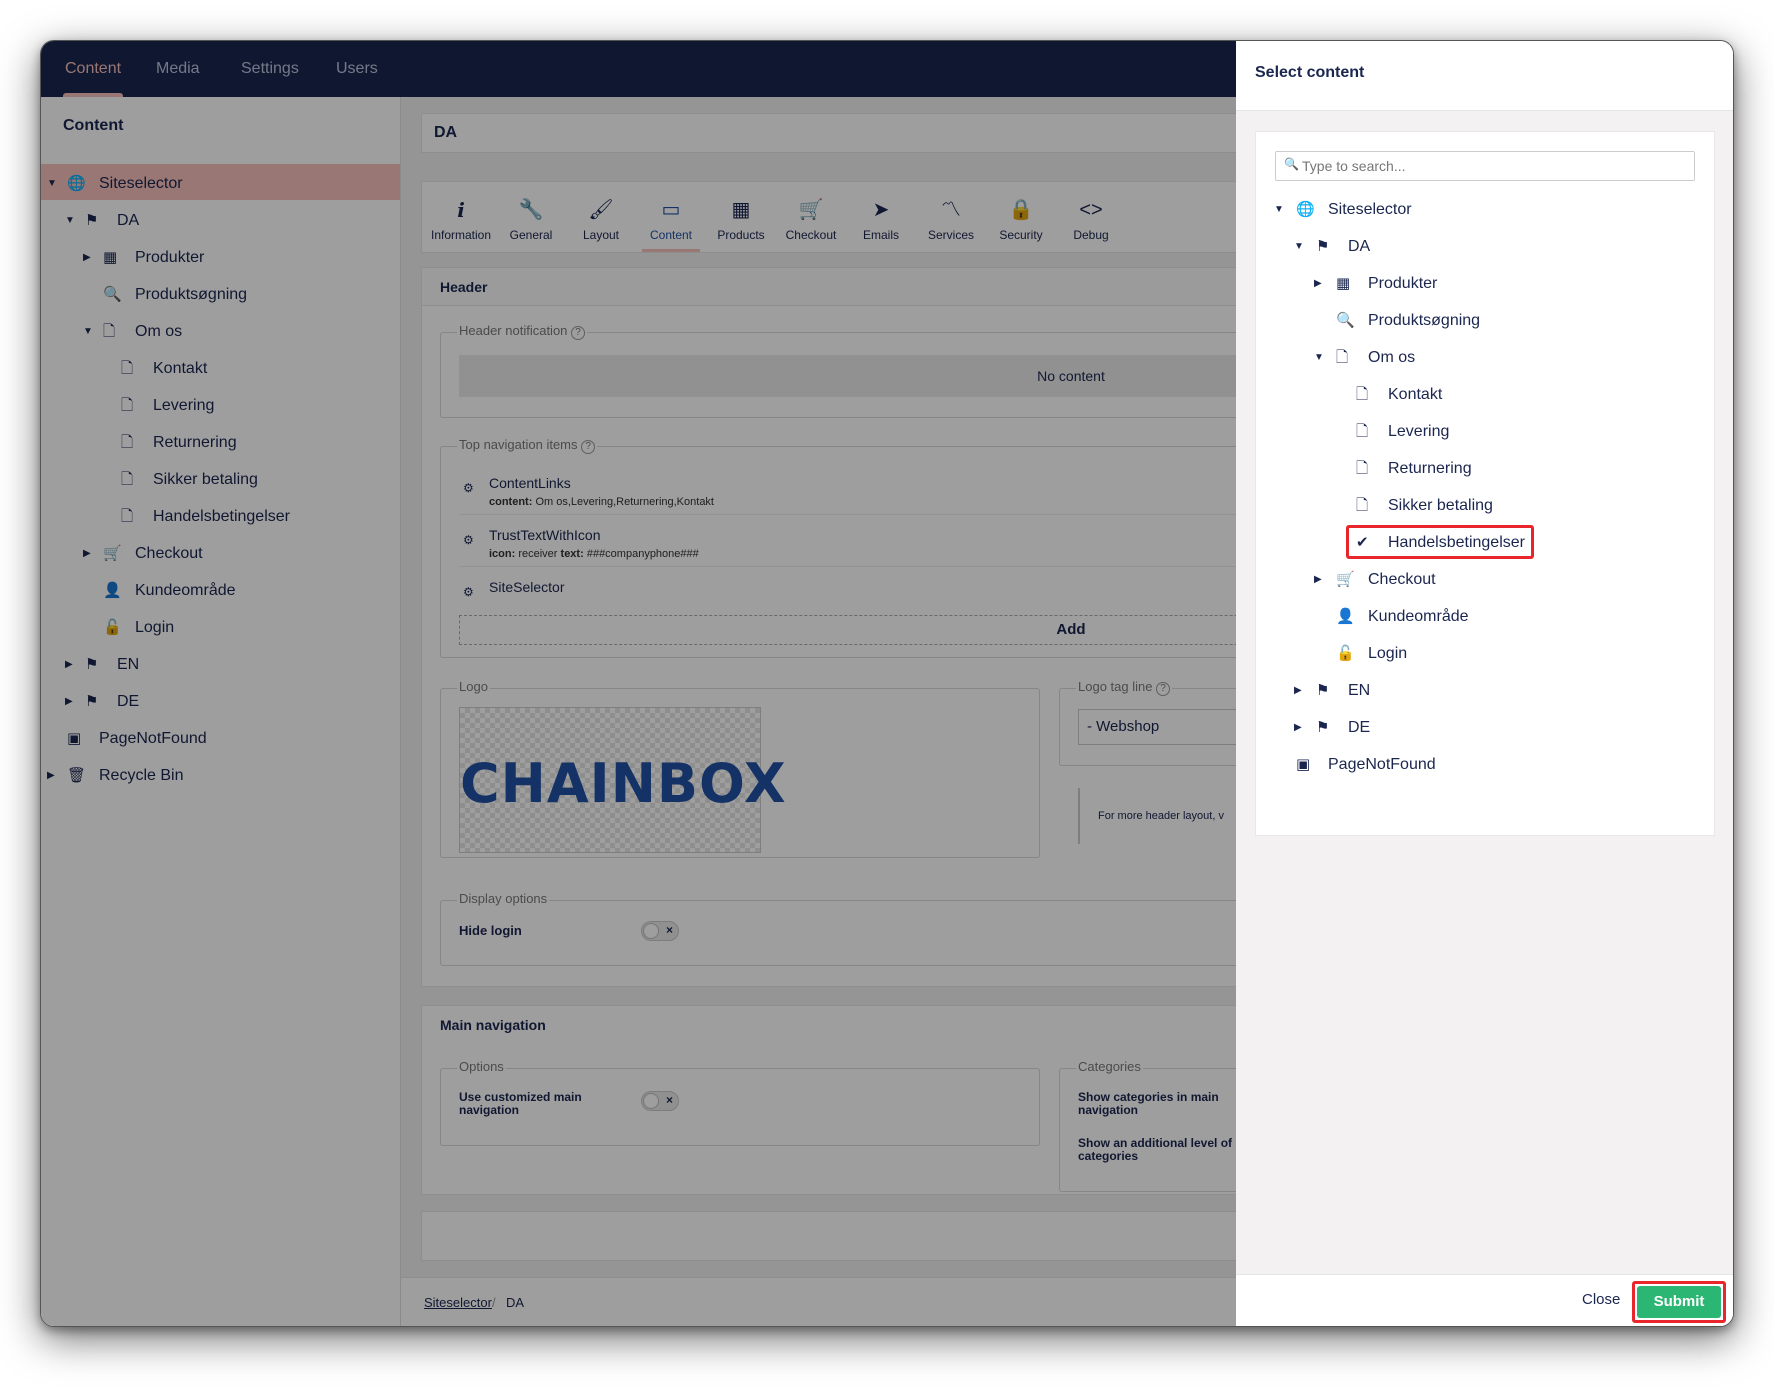 The width and height of the screenshot is (1774, 1400). I want to click on dialog-item-en: ▶ ⚑ EN, so click(1476, 691).